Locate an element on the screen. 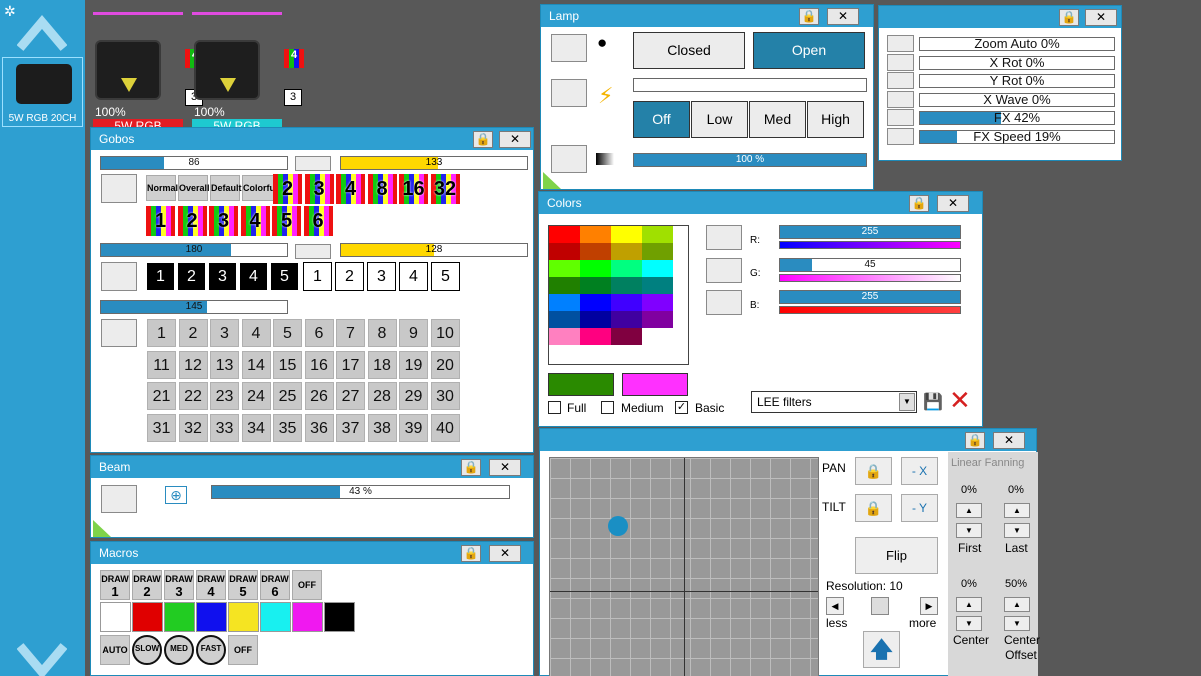 The height and width of the screenshot is (676, 1201). gobo-rainbow-button: 3 is located at coordinates (319, 189).